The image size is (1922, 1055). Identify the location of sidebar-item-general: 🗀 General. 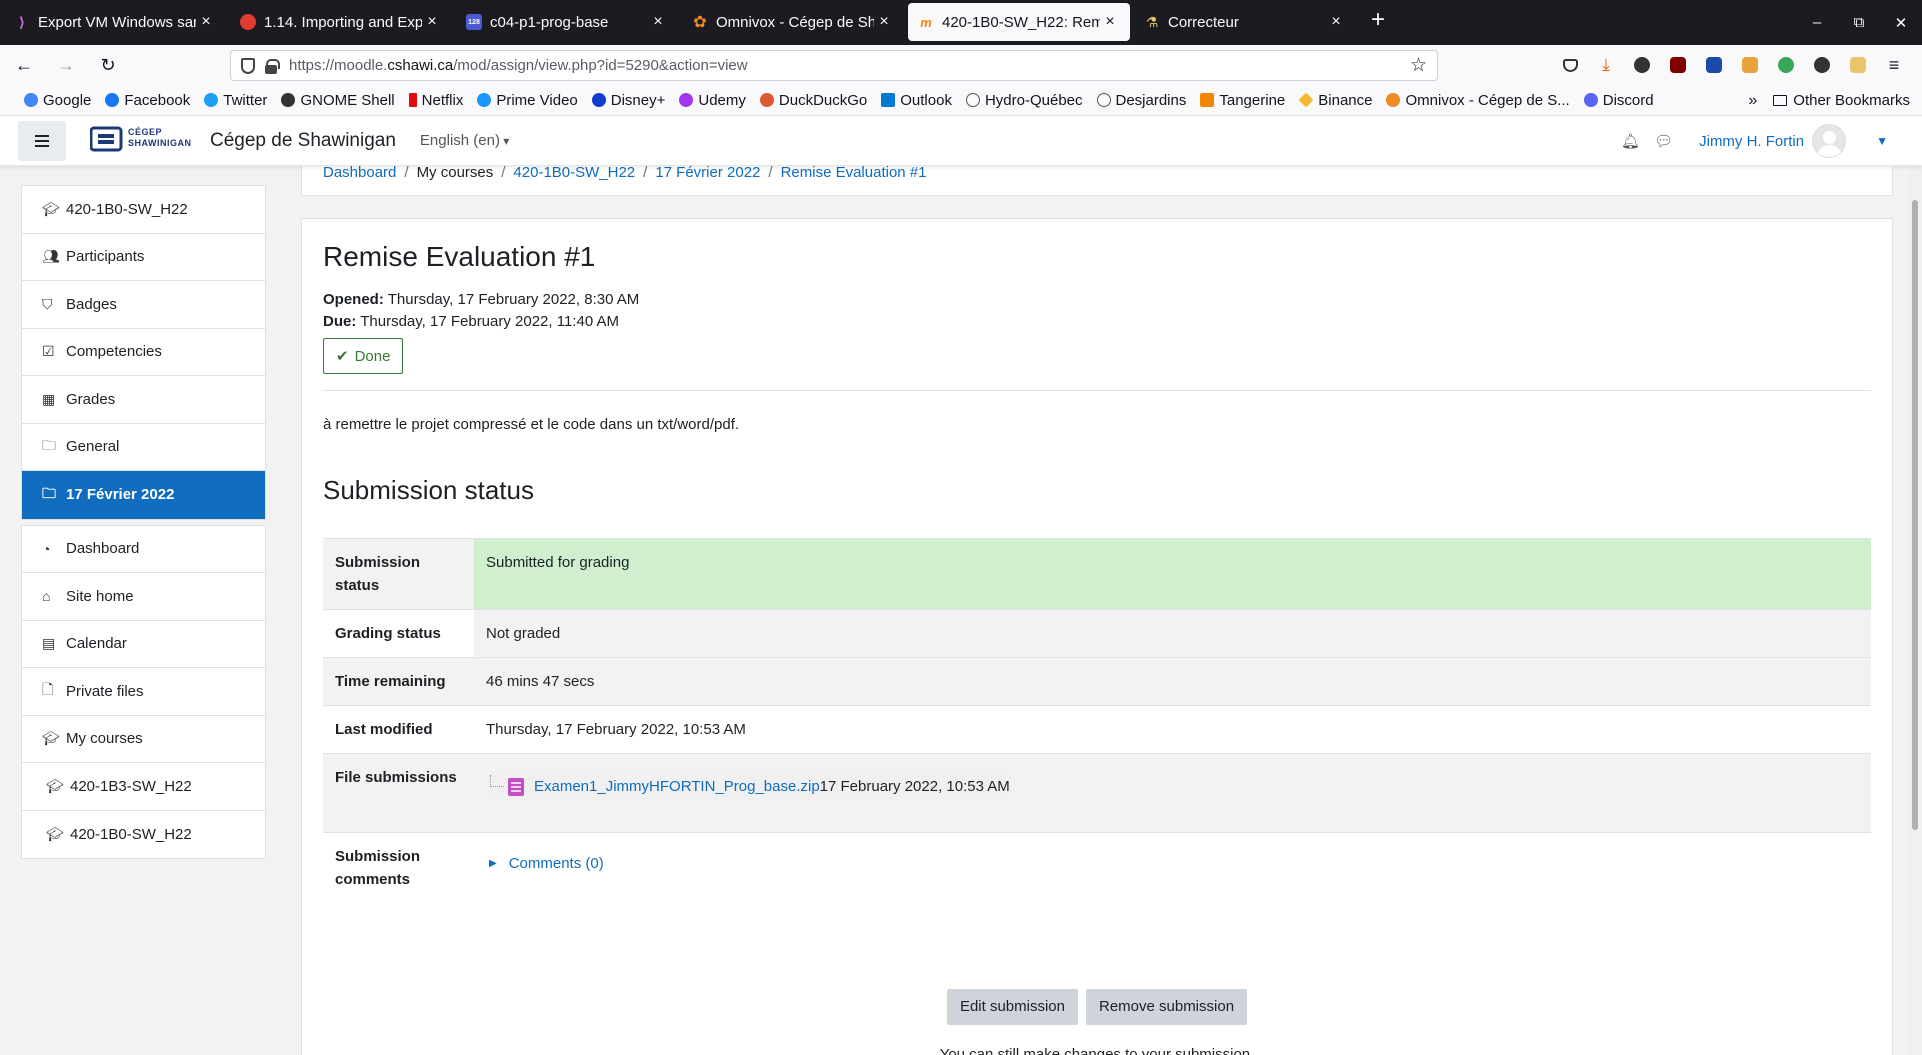
(143, 447).